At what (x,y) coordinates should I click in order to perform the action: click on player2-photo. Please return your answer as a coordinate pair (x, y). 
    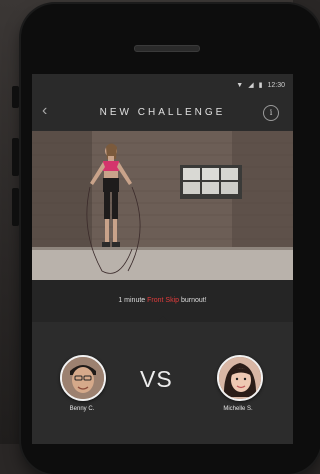
    Looking at the image, I should click on (240, 378).